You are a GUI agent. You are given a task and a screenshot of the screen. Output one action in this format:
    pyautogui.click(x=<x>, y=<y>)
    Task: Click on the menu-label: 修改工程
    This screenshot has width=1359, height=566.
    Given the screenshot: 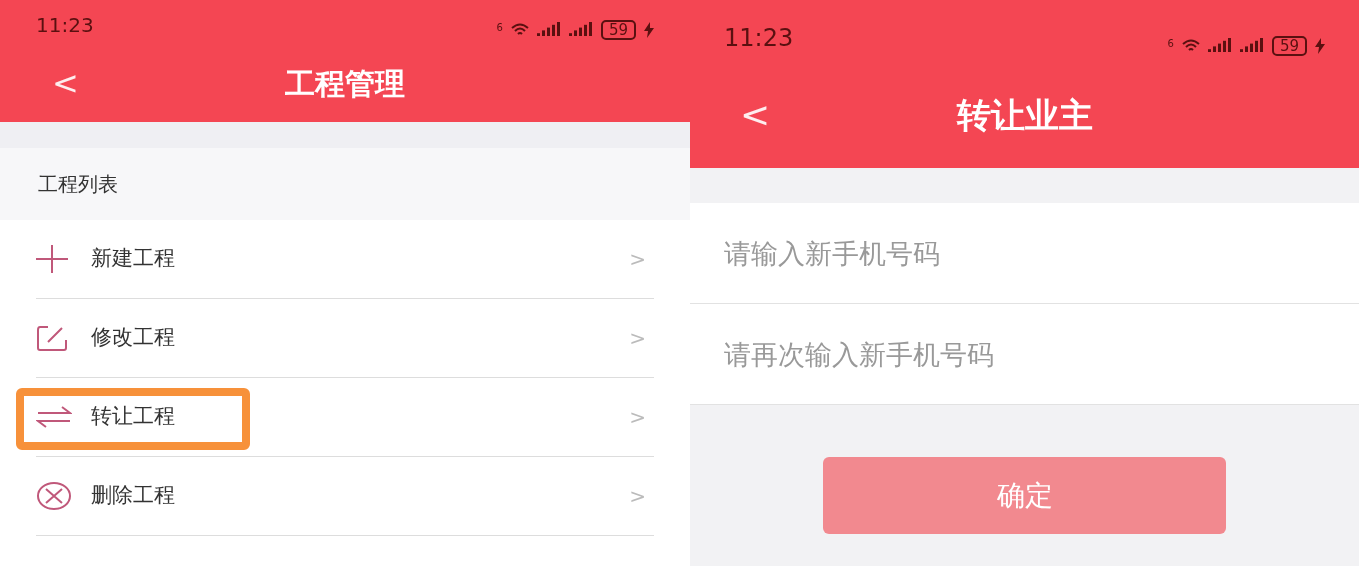 What is the action you would take?
    pyautogui.click(x=133, y=338)
    